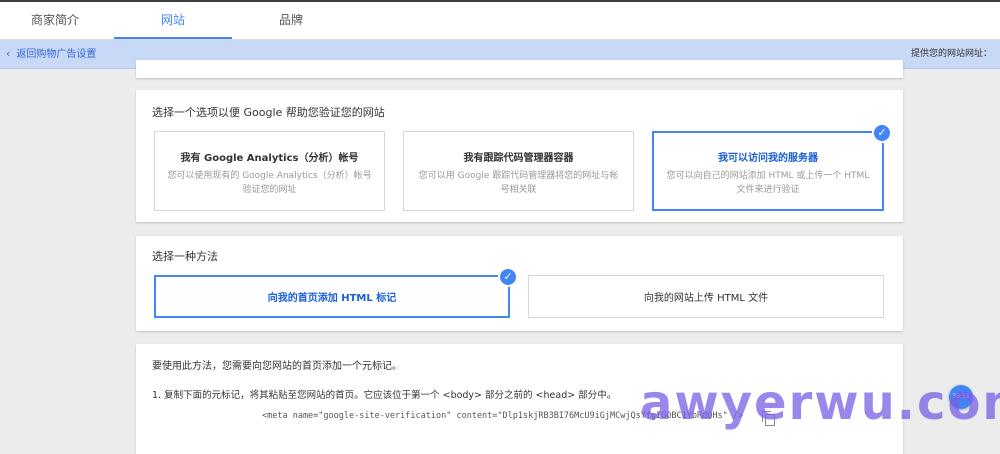  Describe the element at coordinates (269, 183) in the screenshot. I see `option-description: 您可以使用现有的 Google Analytics（分析）帐号验证您的网址` at that location.